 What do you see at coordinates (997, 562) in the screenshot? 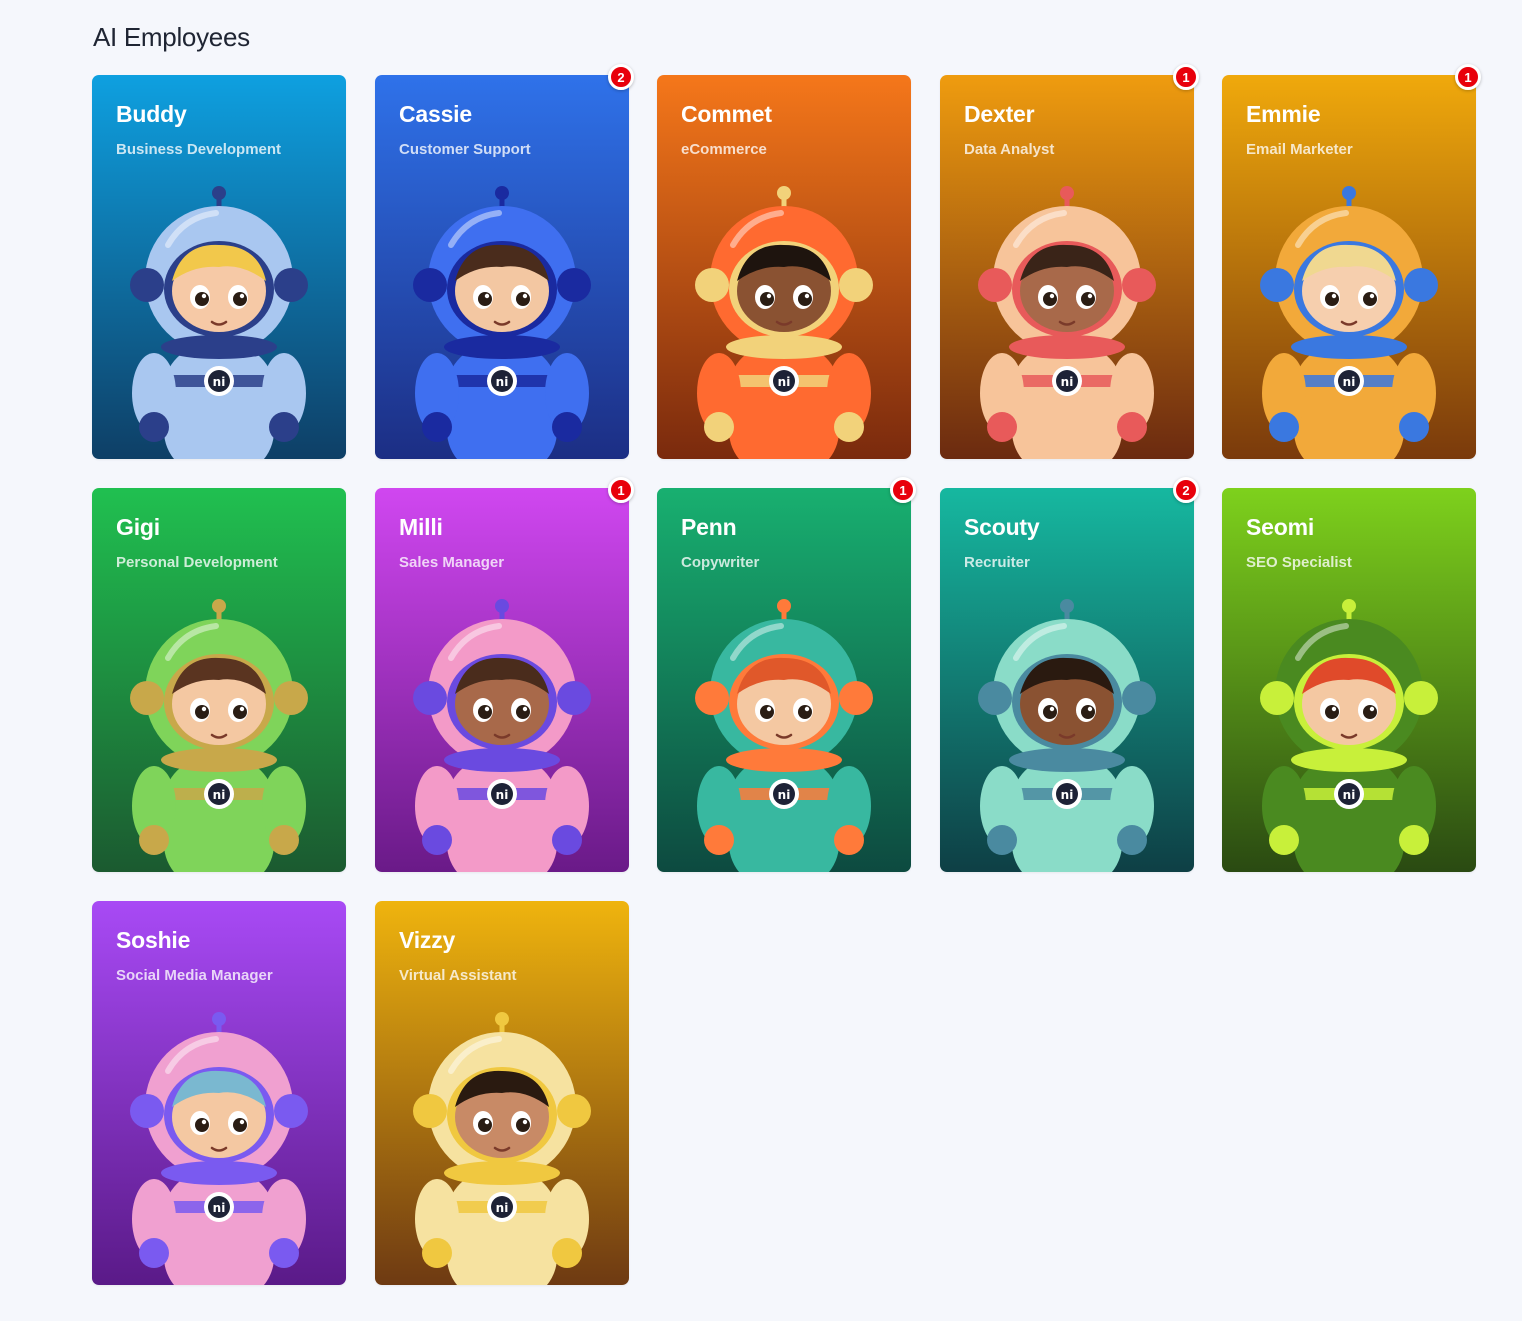
I see `employee-role: Recruiter` at bounding box center [997, 562].